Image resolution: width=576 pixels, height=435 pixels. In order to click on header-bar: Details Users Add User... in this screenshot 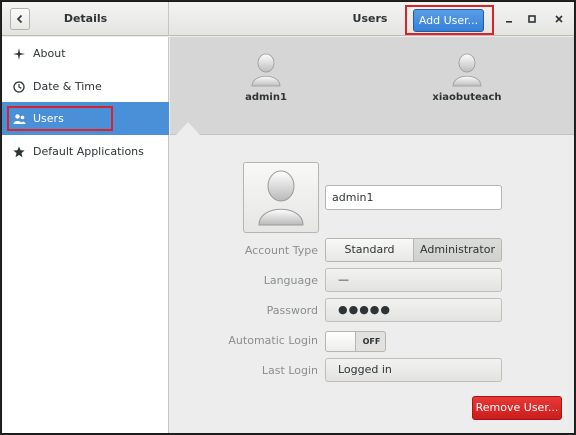, I will do `click(288, 19)`.